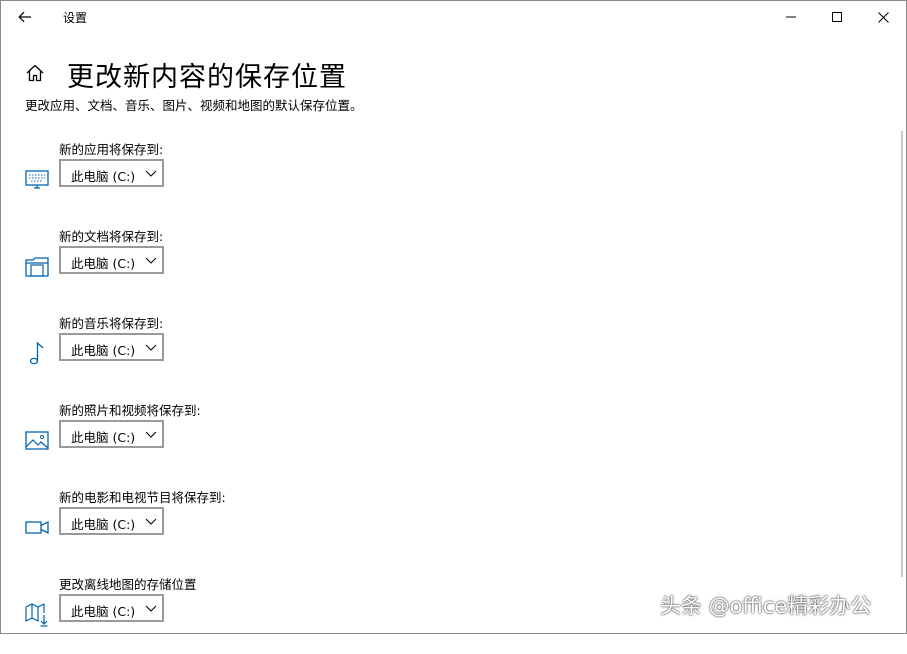  What do you see at coordinates (35, 73) in the screenshot?
I see `home-icon` at bounding box center [35, 73].